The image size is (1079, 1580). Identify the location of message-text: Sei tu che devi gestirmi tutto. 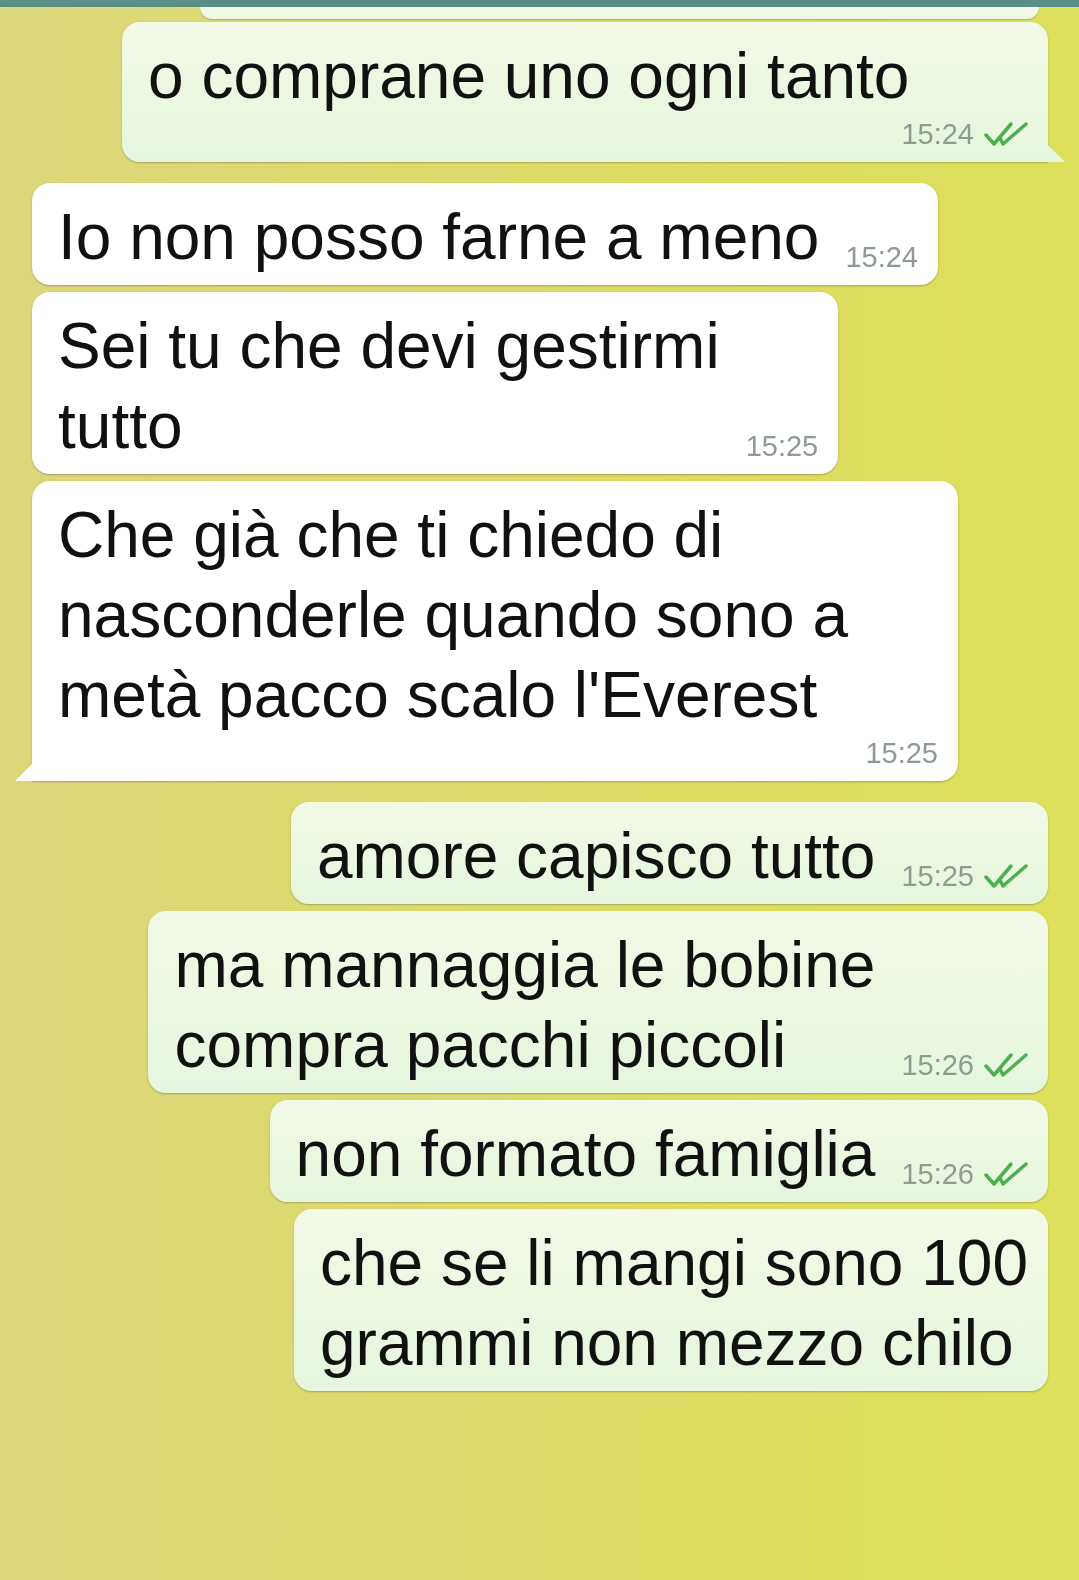
(389, 386).